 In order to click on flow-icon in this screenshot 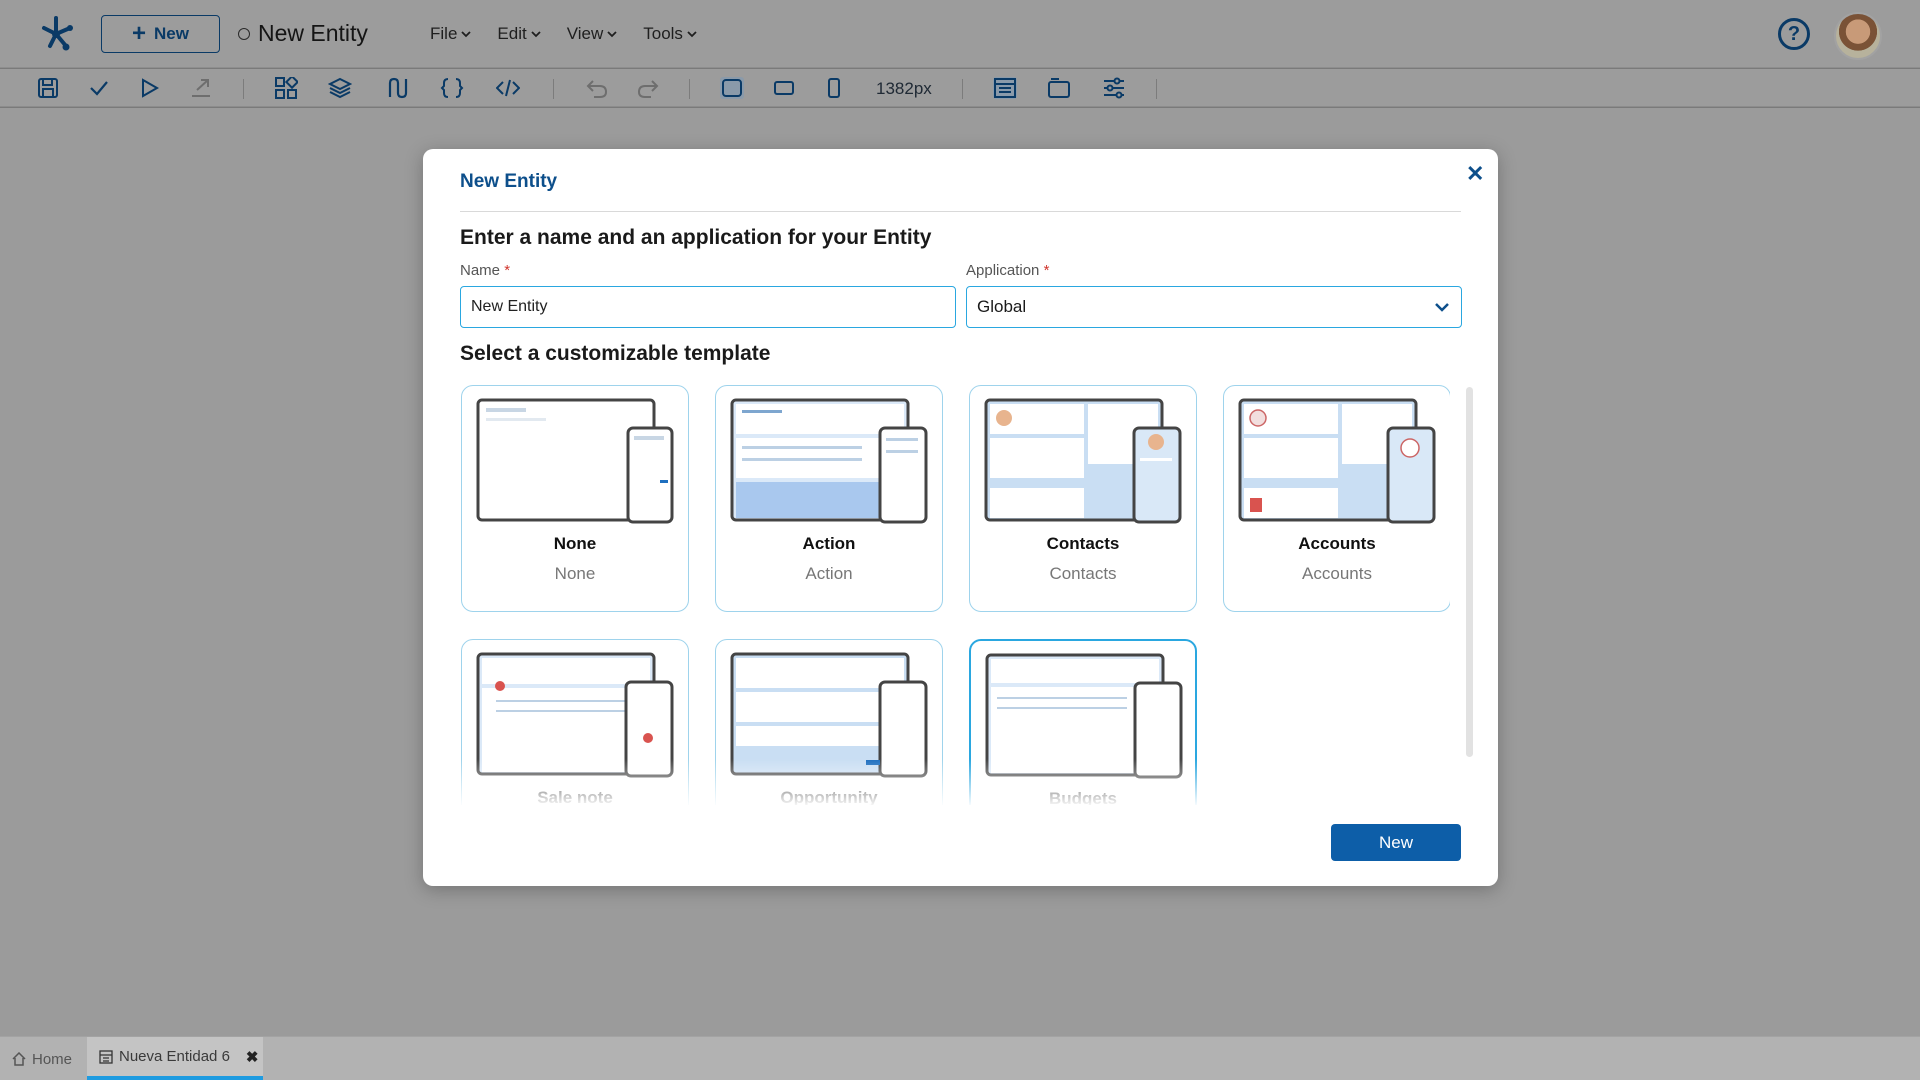, I will do `click(396, 88)`.